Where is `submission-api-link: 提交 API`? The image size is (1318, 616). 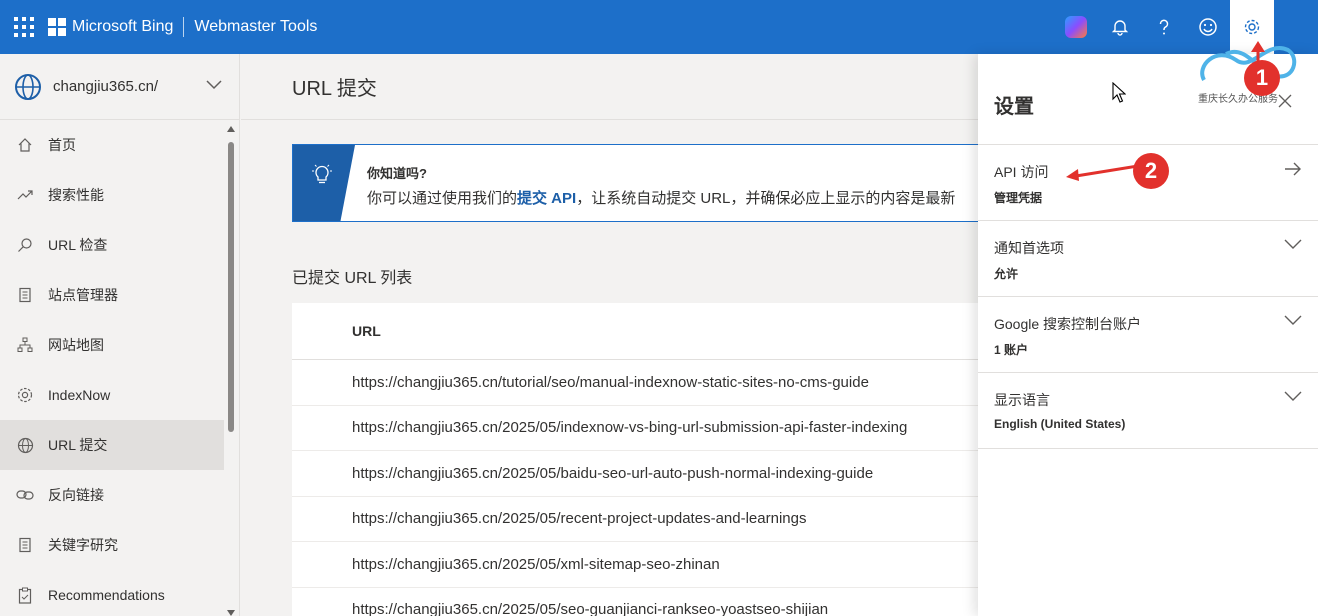
submission-api-link: 提交 API is located at coordinates (546, 198).